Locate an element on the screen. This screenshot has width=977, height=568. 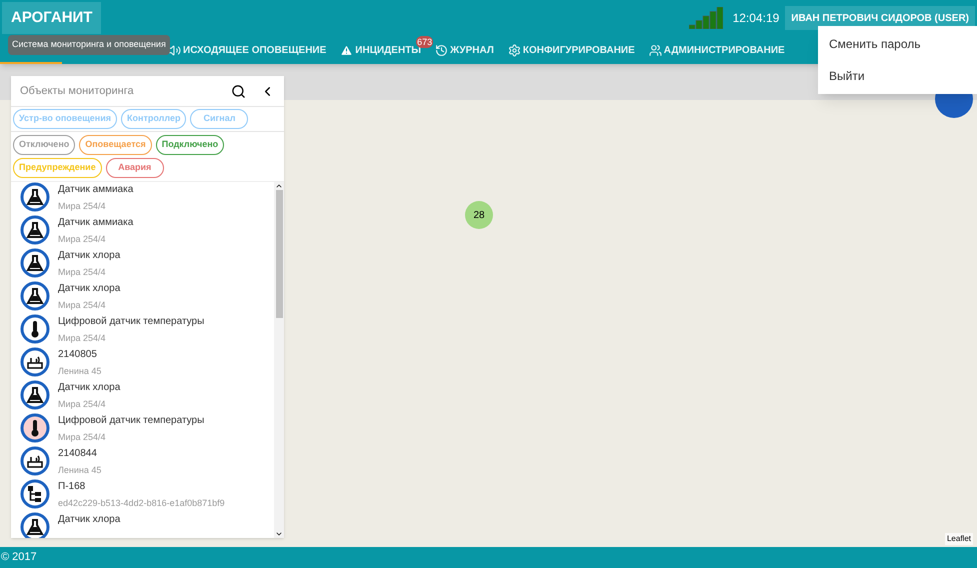
map-attribution: Leaflet is located at coordinates (958, 539).